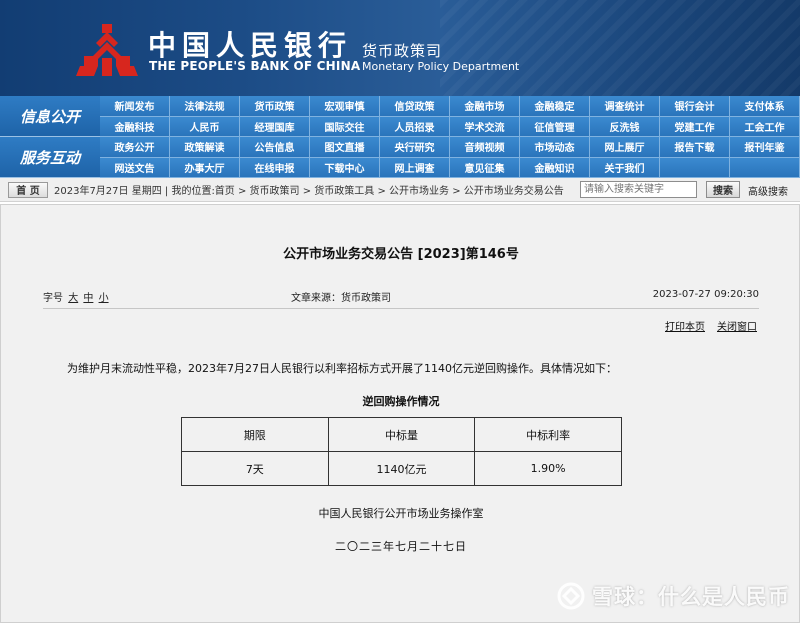  I want to click on nav-item: 市场动态, so click(555, 147).